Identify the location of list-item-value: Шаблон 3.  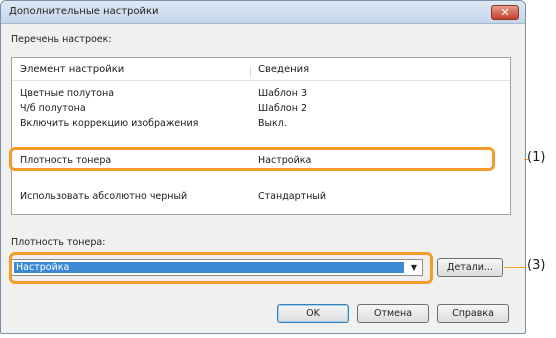
(282, 93).